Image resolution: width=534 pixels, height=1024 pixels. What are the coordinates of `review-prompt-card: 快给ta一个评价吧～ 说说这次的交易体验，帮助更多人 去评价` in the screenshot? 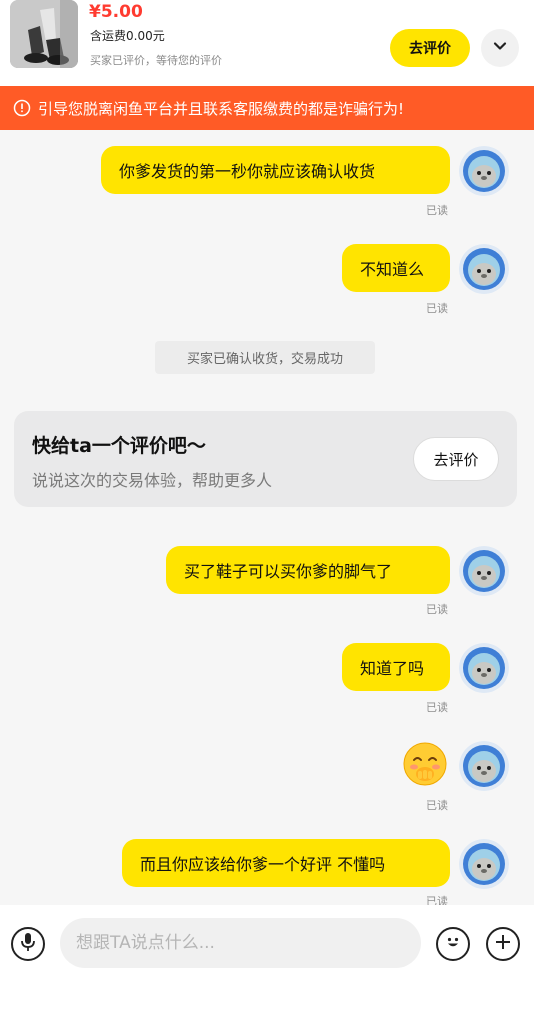 It's located at (265, 459).